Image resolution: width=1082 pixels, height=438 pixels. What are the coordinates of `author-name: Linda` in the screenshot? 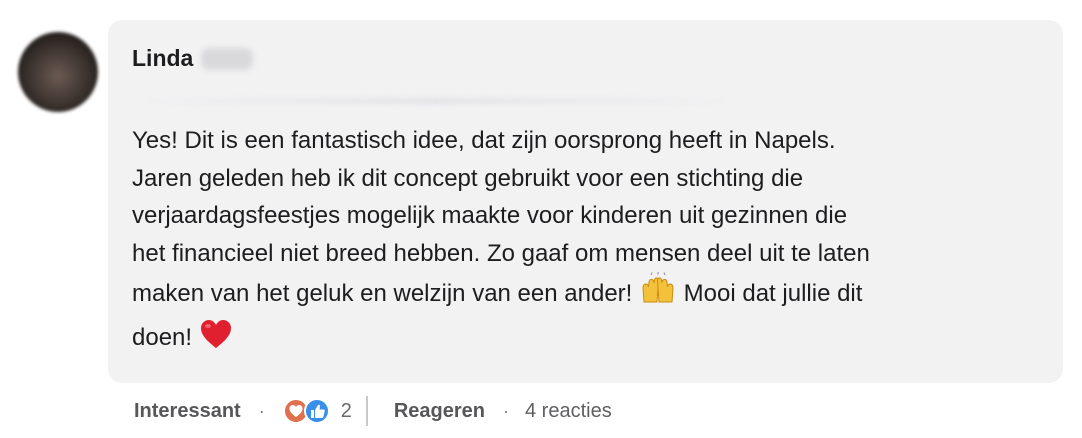 It's located at (162, 58).